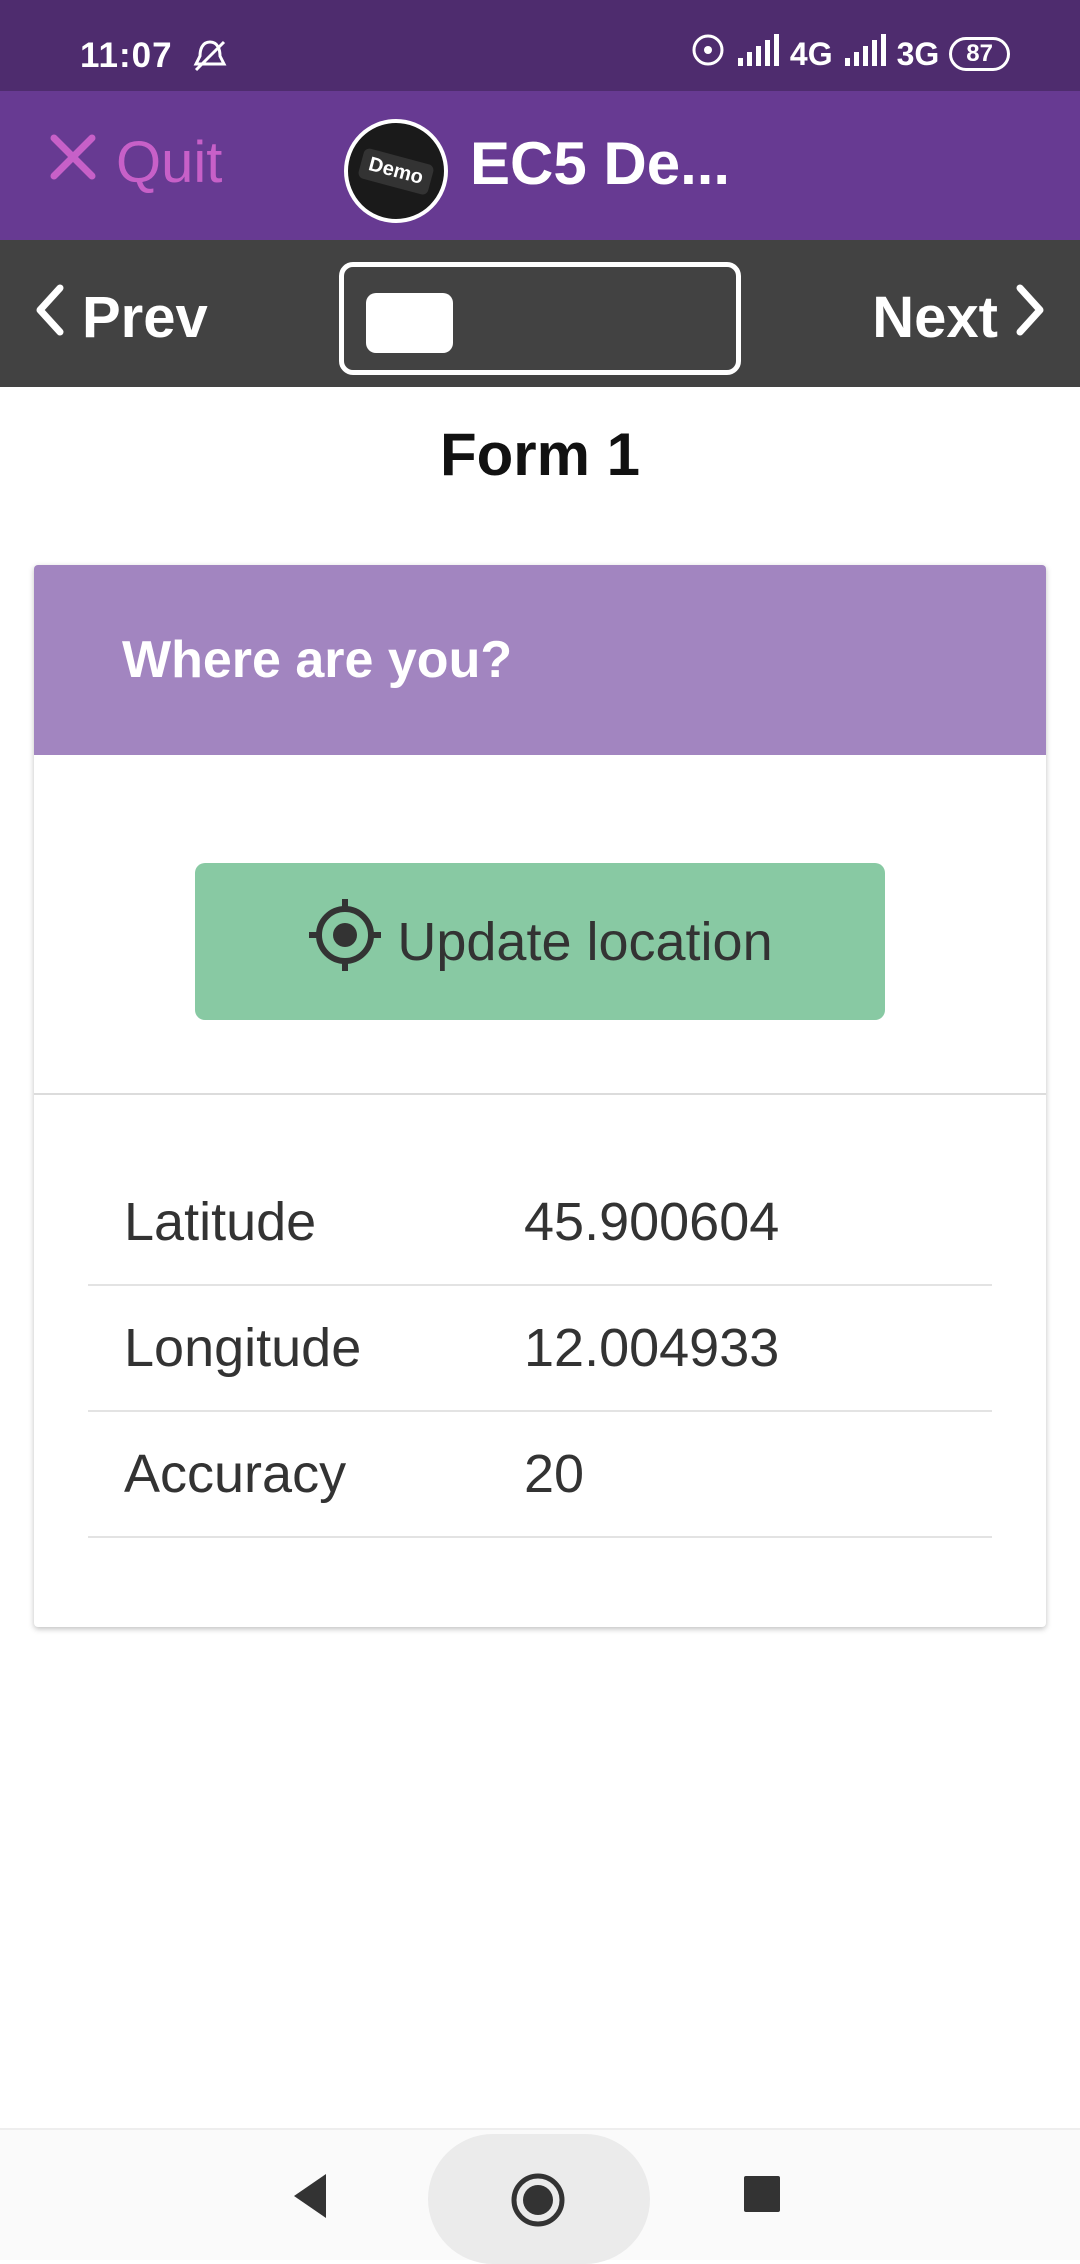 The height and width of the screenshot is (2264, 1080). What do you see at coordinates (409, 323) in the screenshot?
I see `progress-fill` at bounding box center [409, 323].